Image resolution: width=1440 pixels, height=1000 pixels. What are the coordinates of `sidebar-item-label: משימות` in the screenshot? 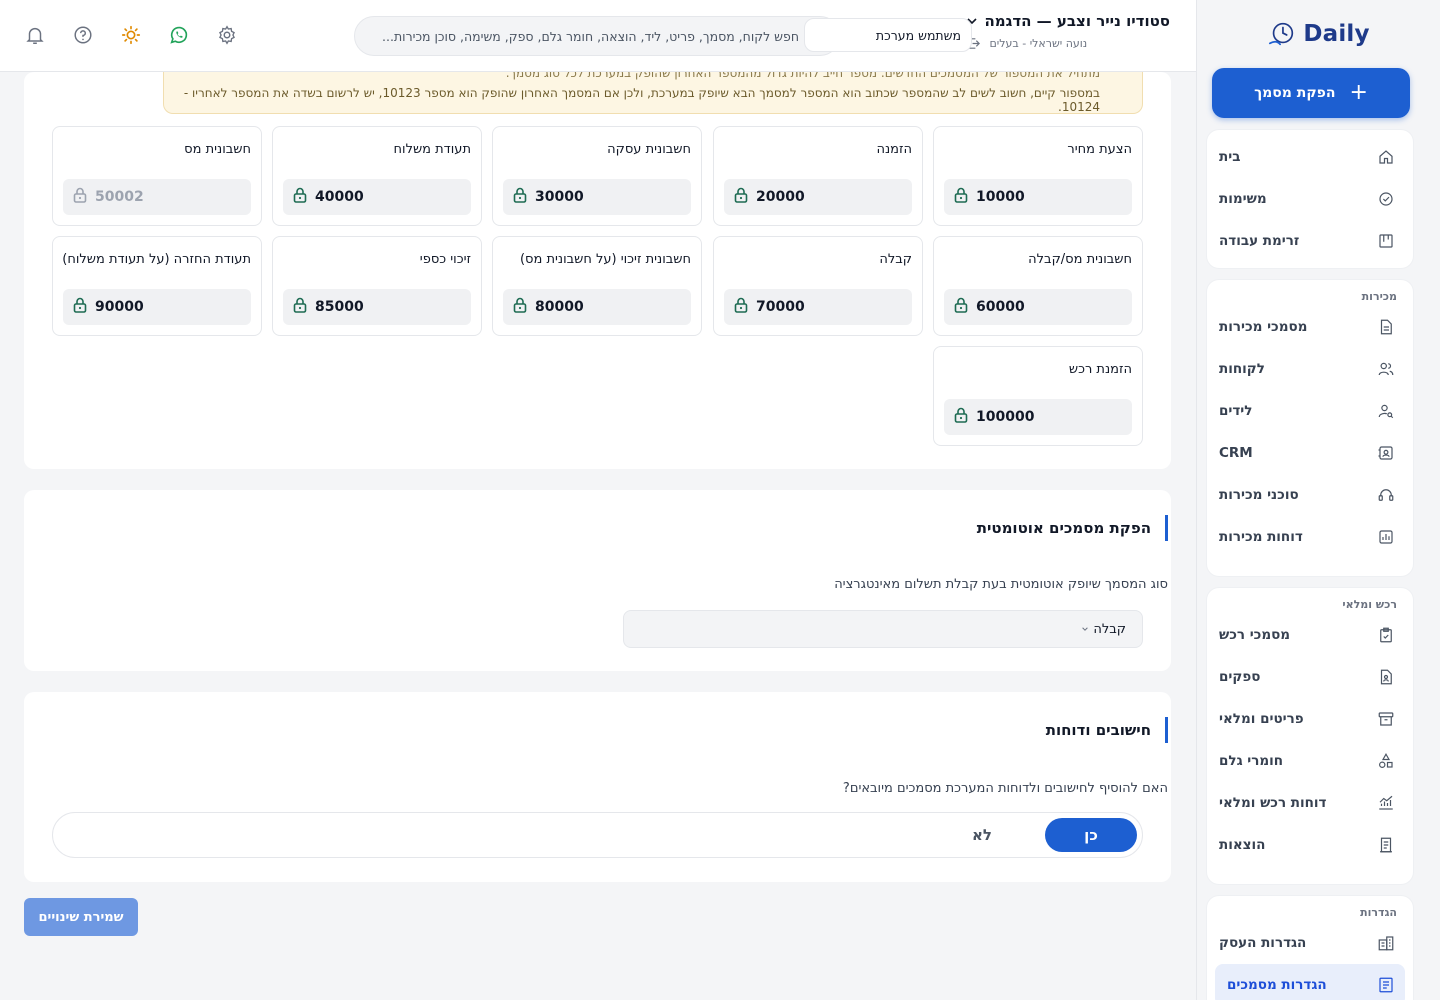 It's located at (1243, 199).